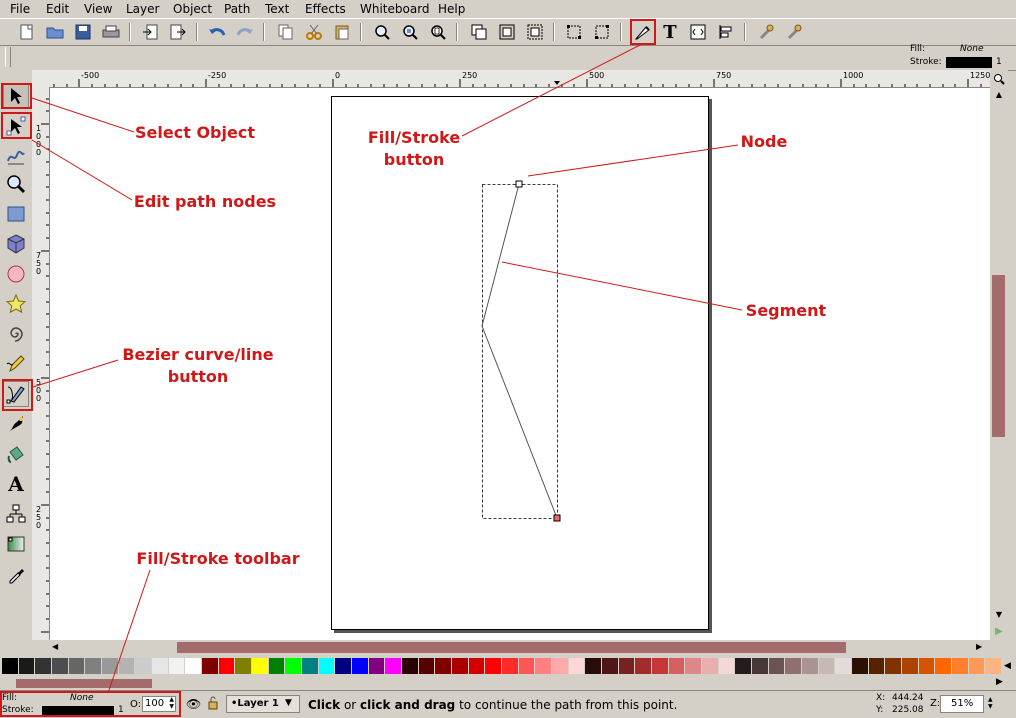 The width and height of the screenshot is (1016, 718). I want to click on copy-icon, so click(286, 32).